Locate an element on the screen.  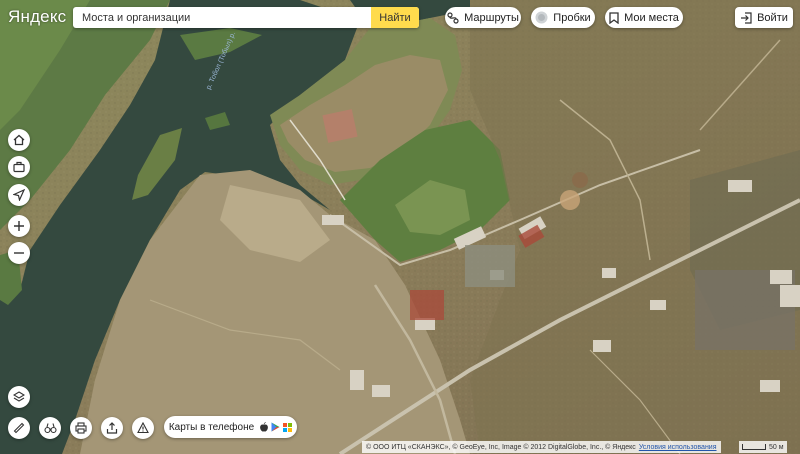
my-places-button: Мои места is located at coordinates (644, 17).